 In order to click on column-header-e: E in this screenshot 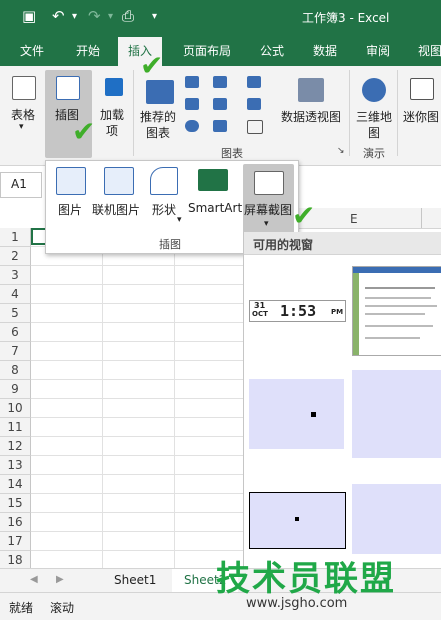, I will do `click(354, 219)`.